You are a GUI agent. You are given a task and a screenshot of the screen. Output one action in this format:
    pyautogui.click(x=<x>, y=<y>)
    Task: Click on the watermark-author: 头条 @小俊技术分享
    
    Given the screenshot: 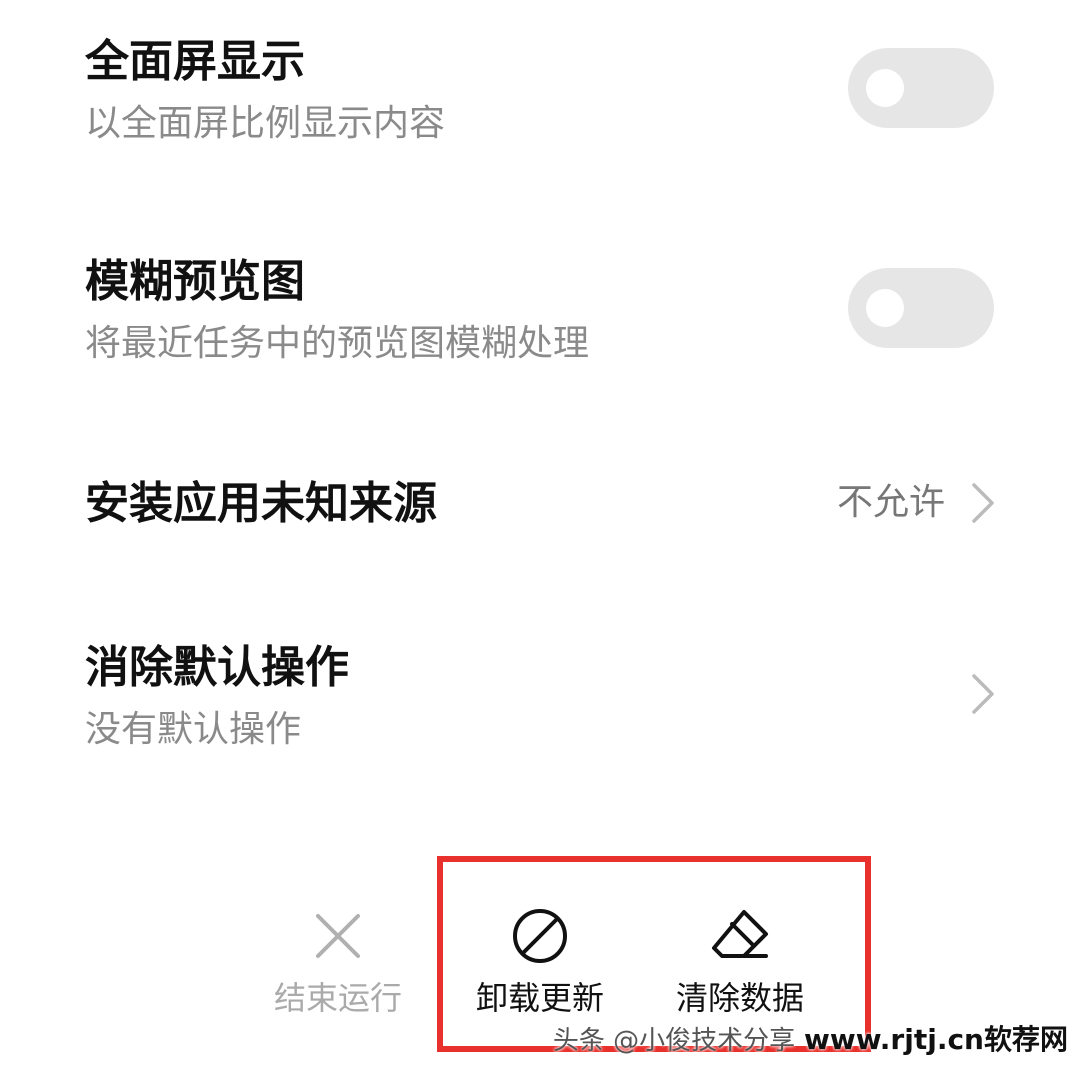 What is the action you would take?
    pyautogui.click(x=674, y=1041)
    